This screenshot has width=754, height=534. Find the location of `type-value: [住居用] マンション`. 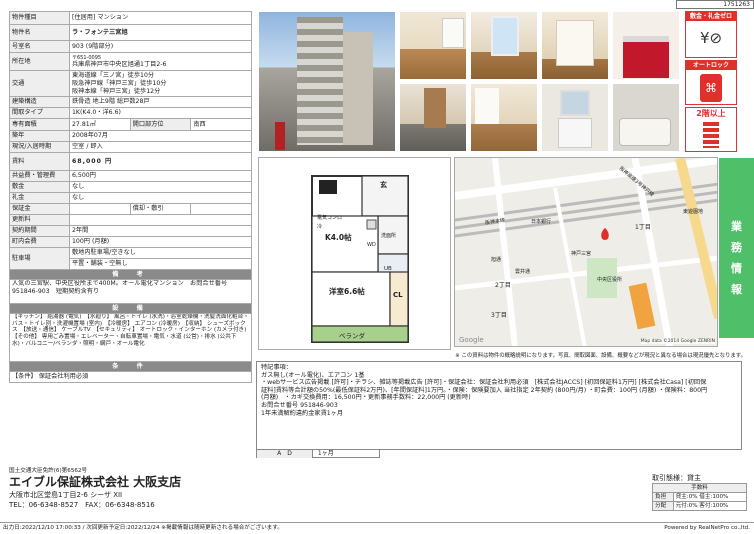

type-value: [住居用] マンション is located at coordinates (160, 18).